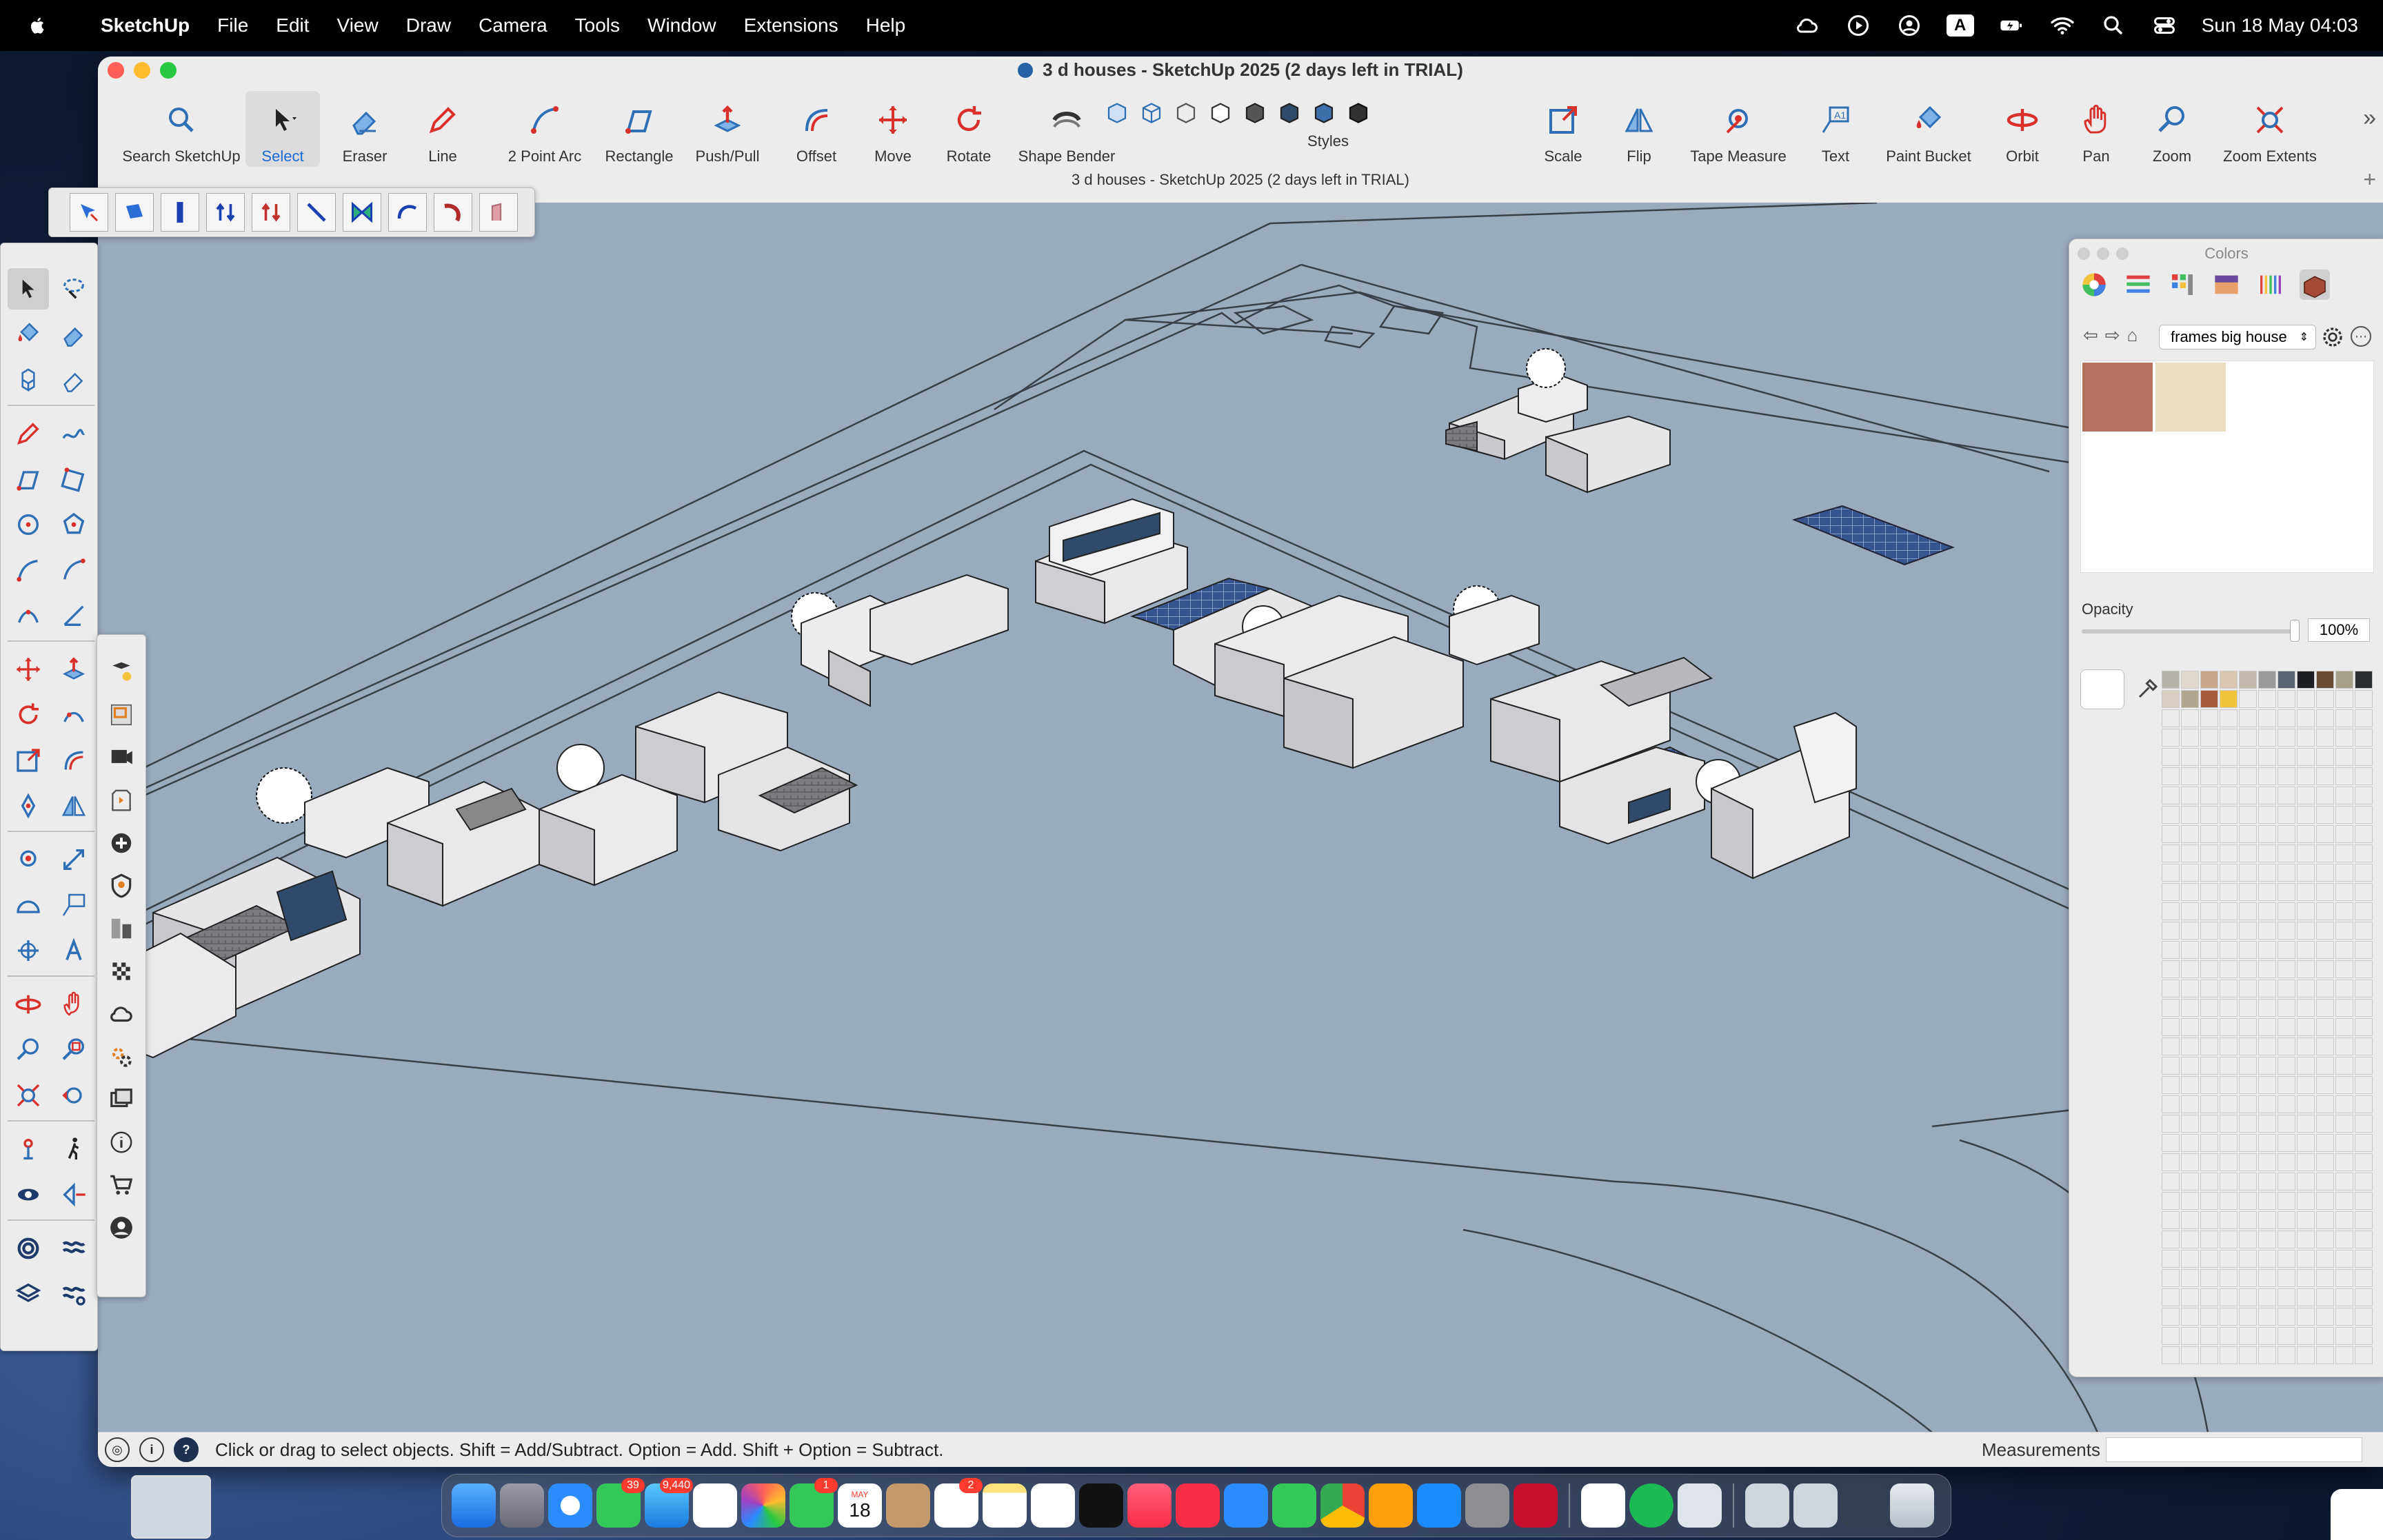 The height and width of the screenshot is (1540, 2383). Describe the element at coordinates (73, 1249) in the screenshot. I see `palette-sandbox-icon` at that location.